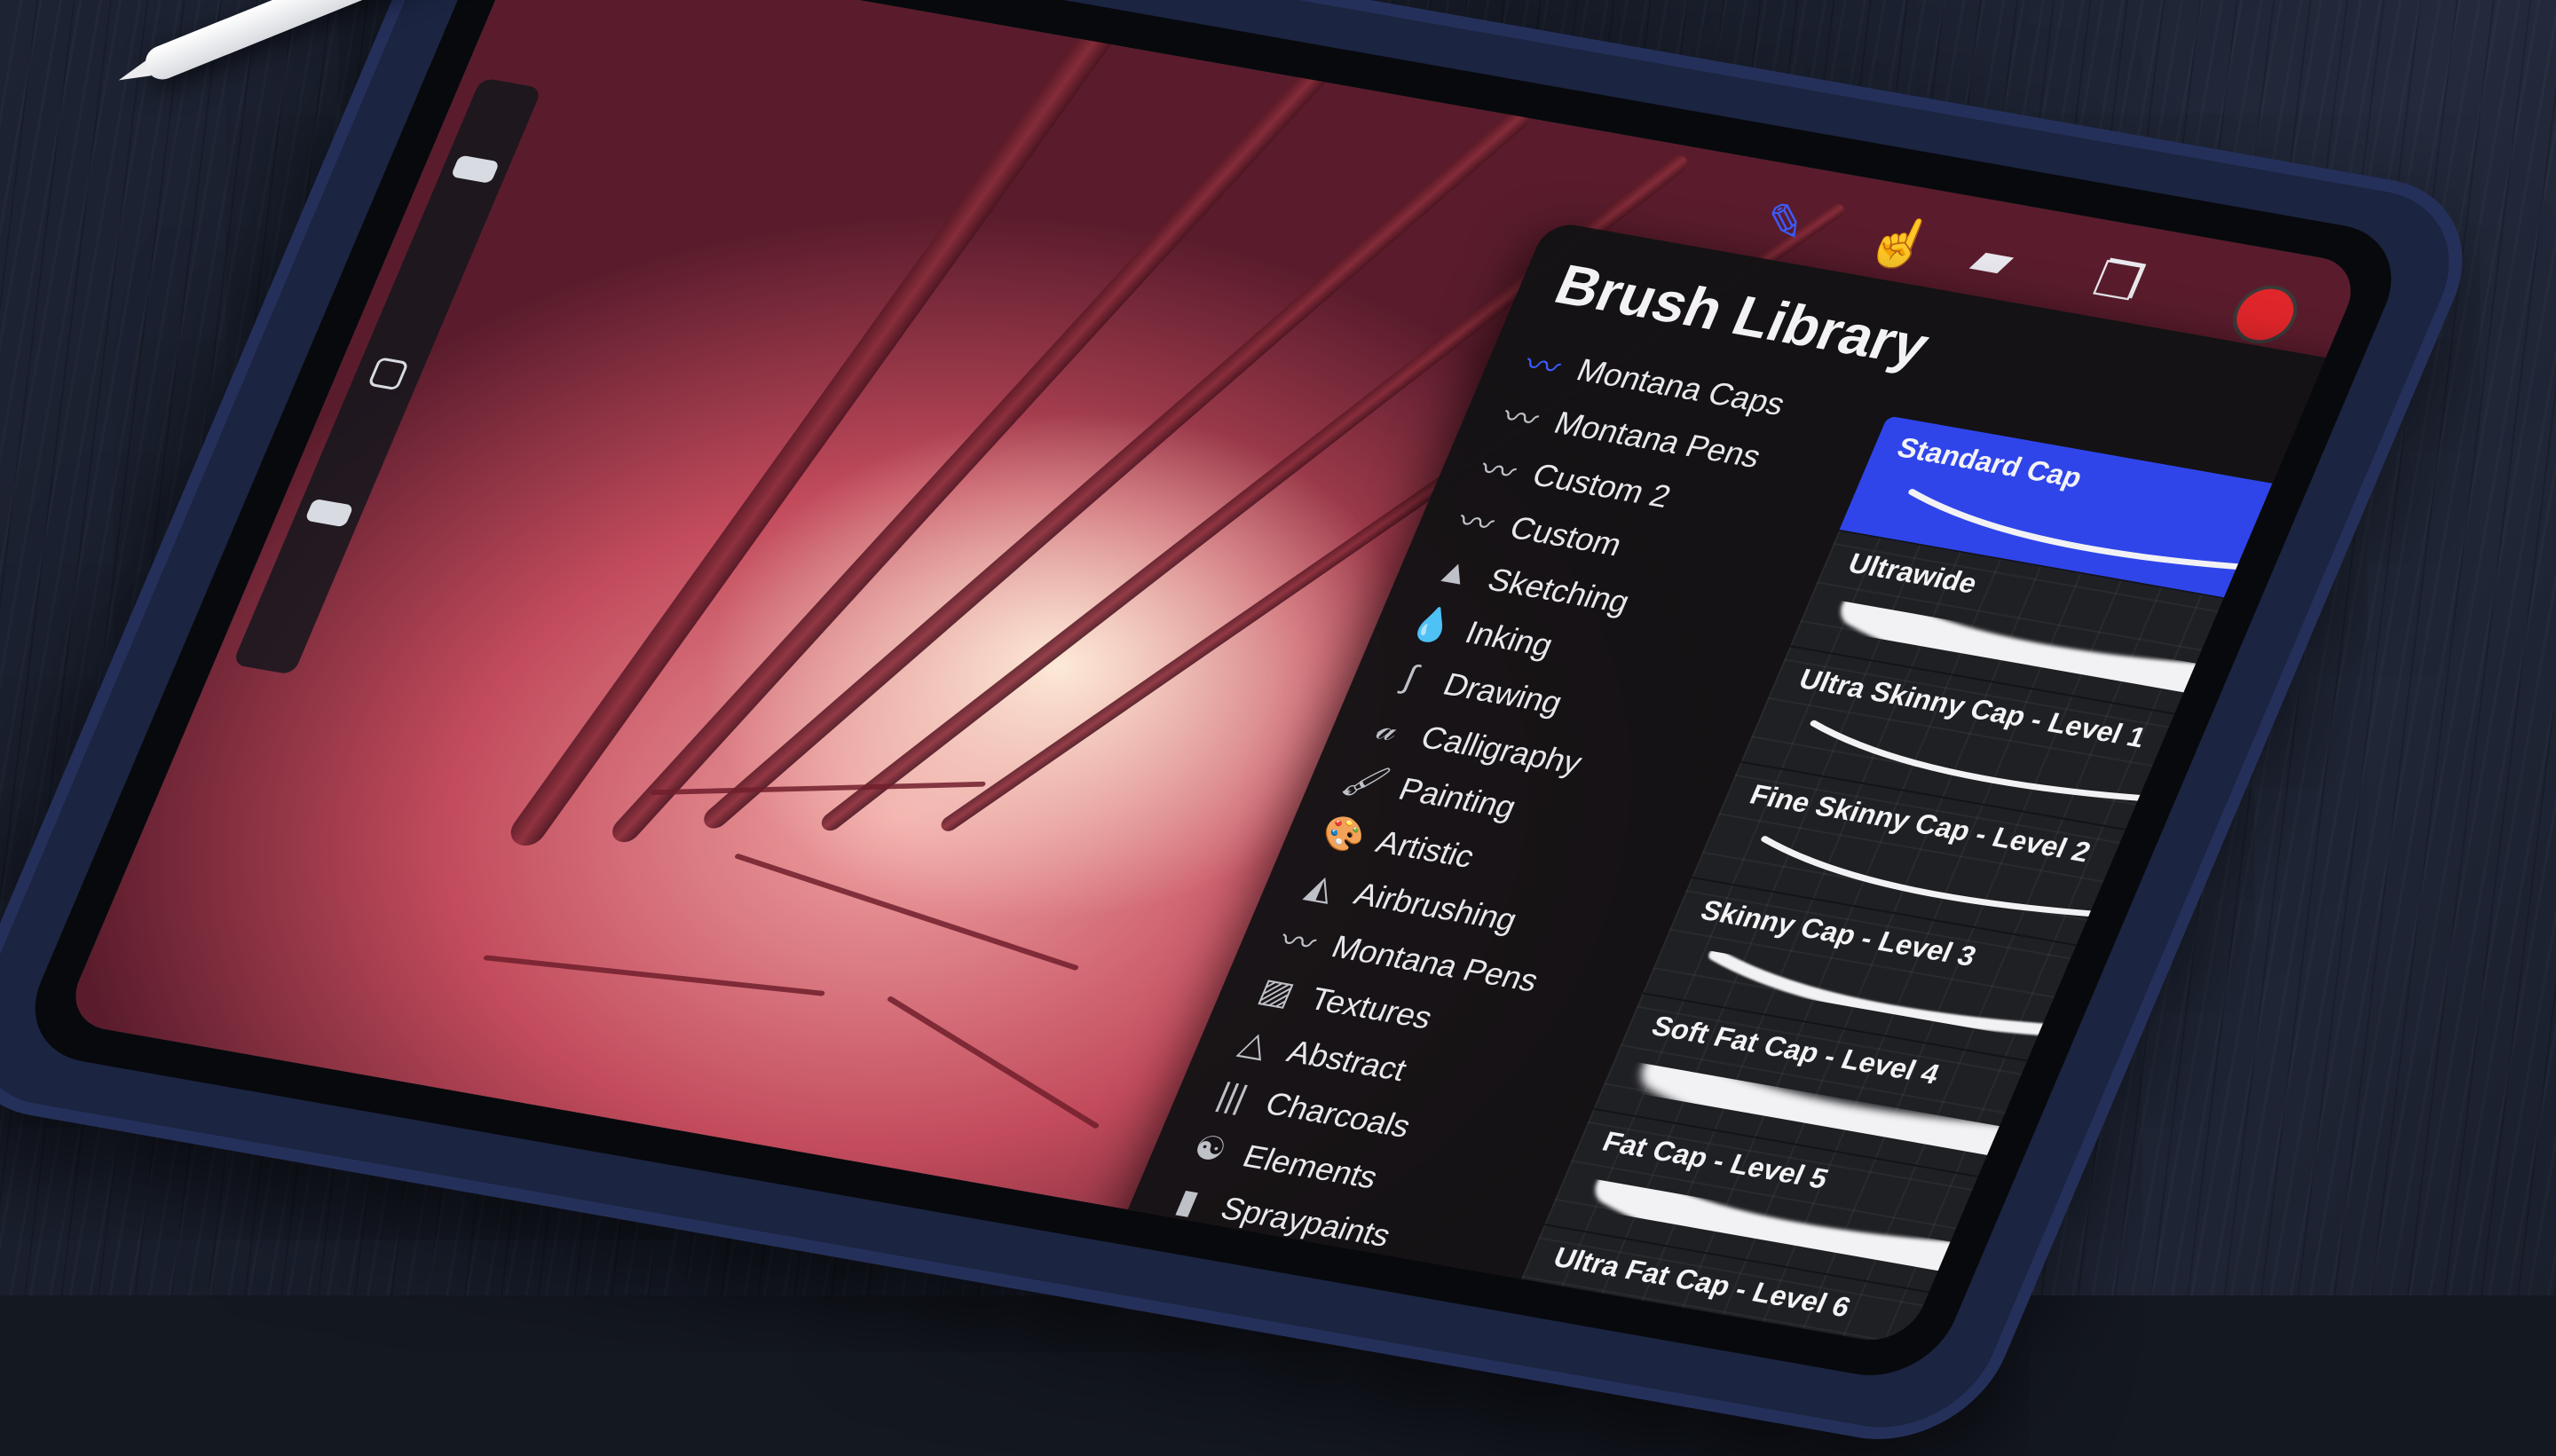 This screenshot has width=2556, height=1456. What do you see at coordinates (2119, 281) in the screenshot?
I see `layers-icon: ❐` at bounding box center [2119, 281].